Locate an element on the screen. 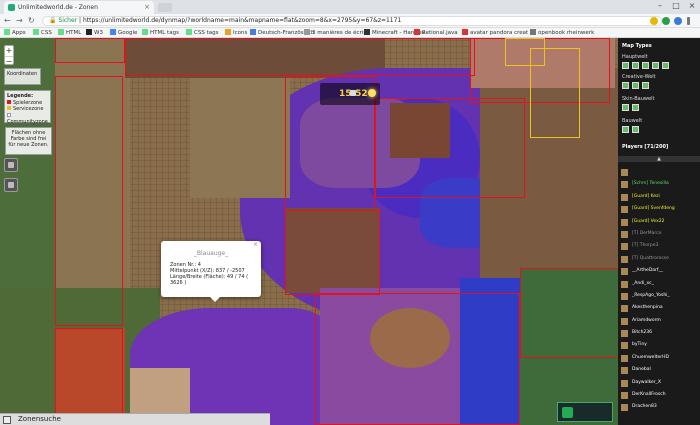 The image size is (700, 425). player-item: __ArtheDarf__ is located at coordinates (659, 271).